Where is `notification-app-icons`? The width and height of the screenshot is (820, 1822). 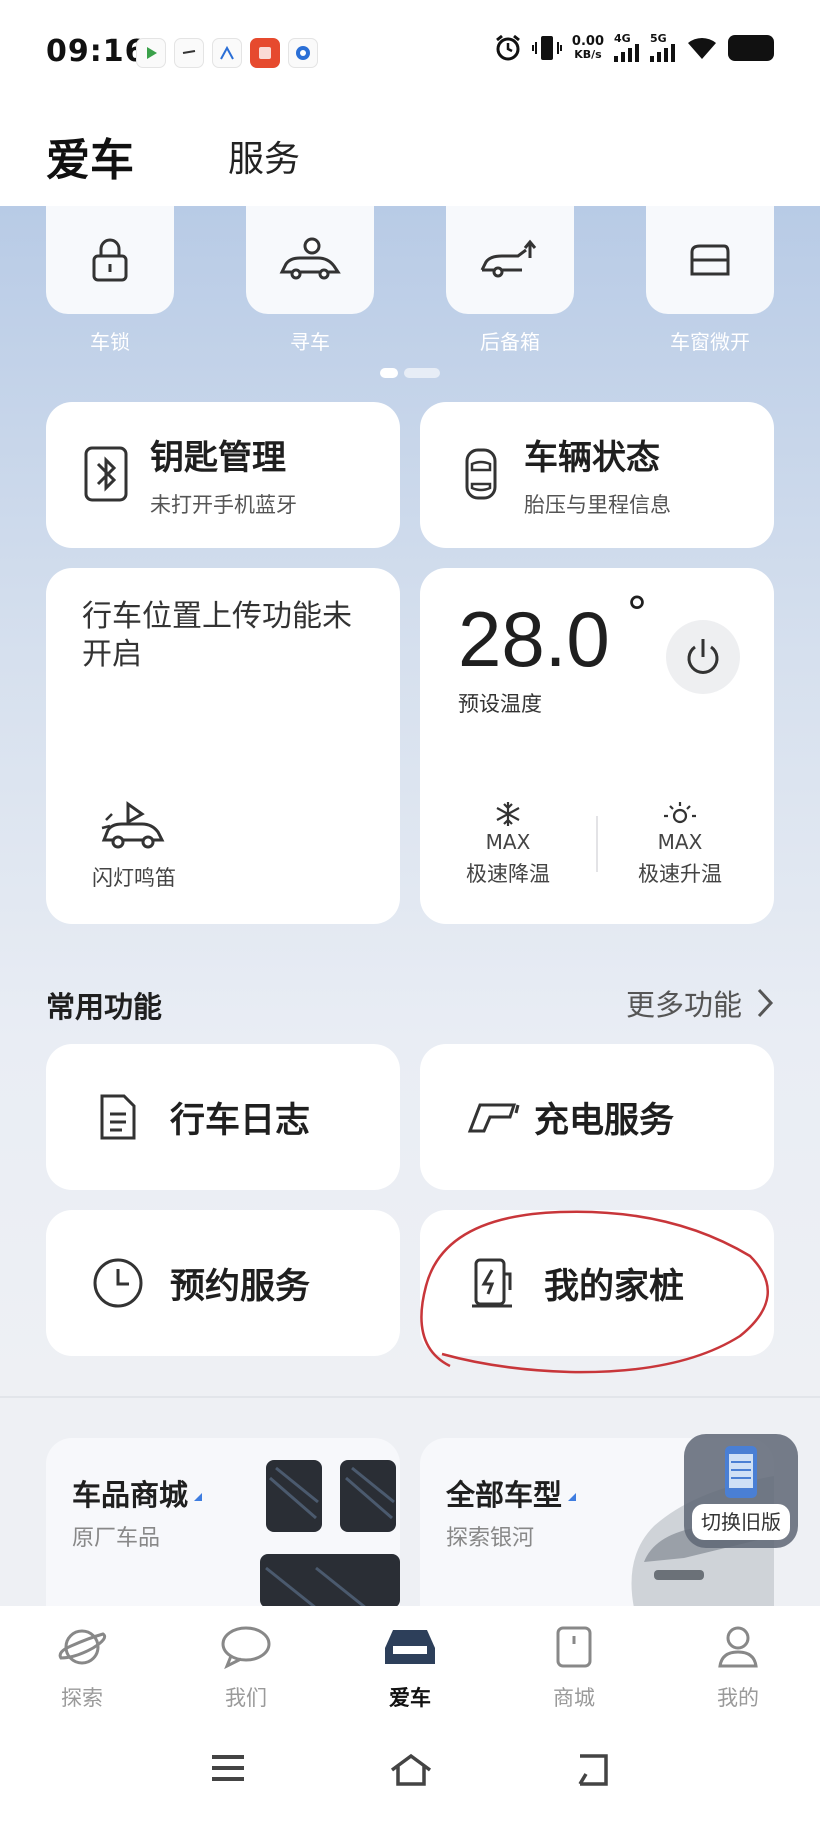
notification-app-icons is located at coordinates (227, 53).